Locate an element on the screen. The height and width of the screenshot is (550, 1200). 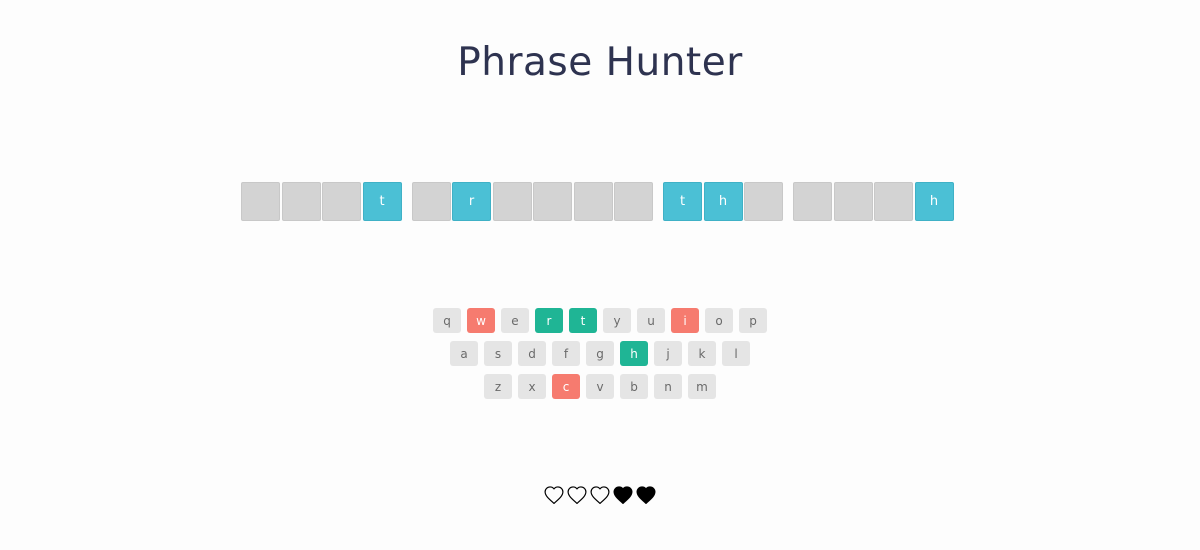
phrase-word: r is located at coordinates (532, 202).